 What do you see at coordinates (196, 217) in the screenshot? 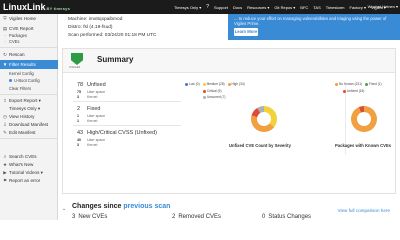
I see `removed-cves-stat: 2 Removed CVEs` at bounding box center [196, 217].